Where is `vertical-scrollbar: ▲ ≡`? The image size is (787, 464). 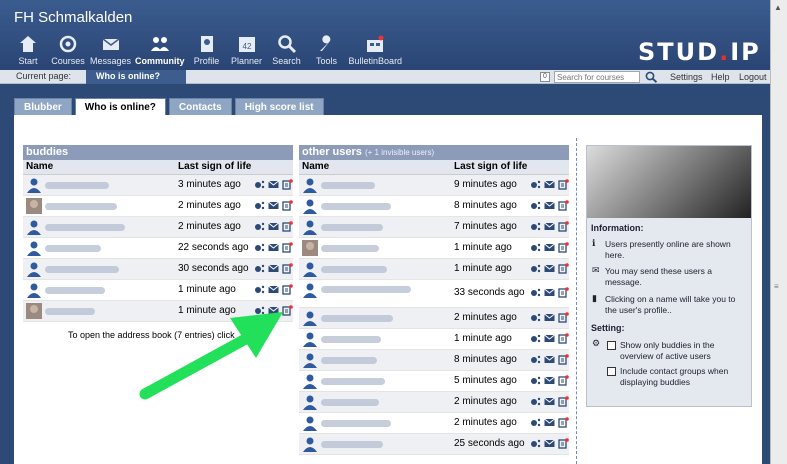
vertical-scrollbar: ▲ ≡ is located at coordinates (778, 232).